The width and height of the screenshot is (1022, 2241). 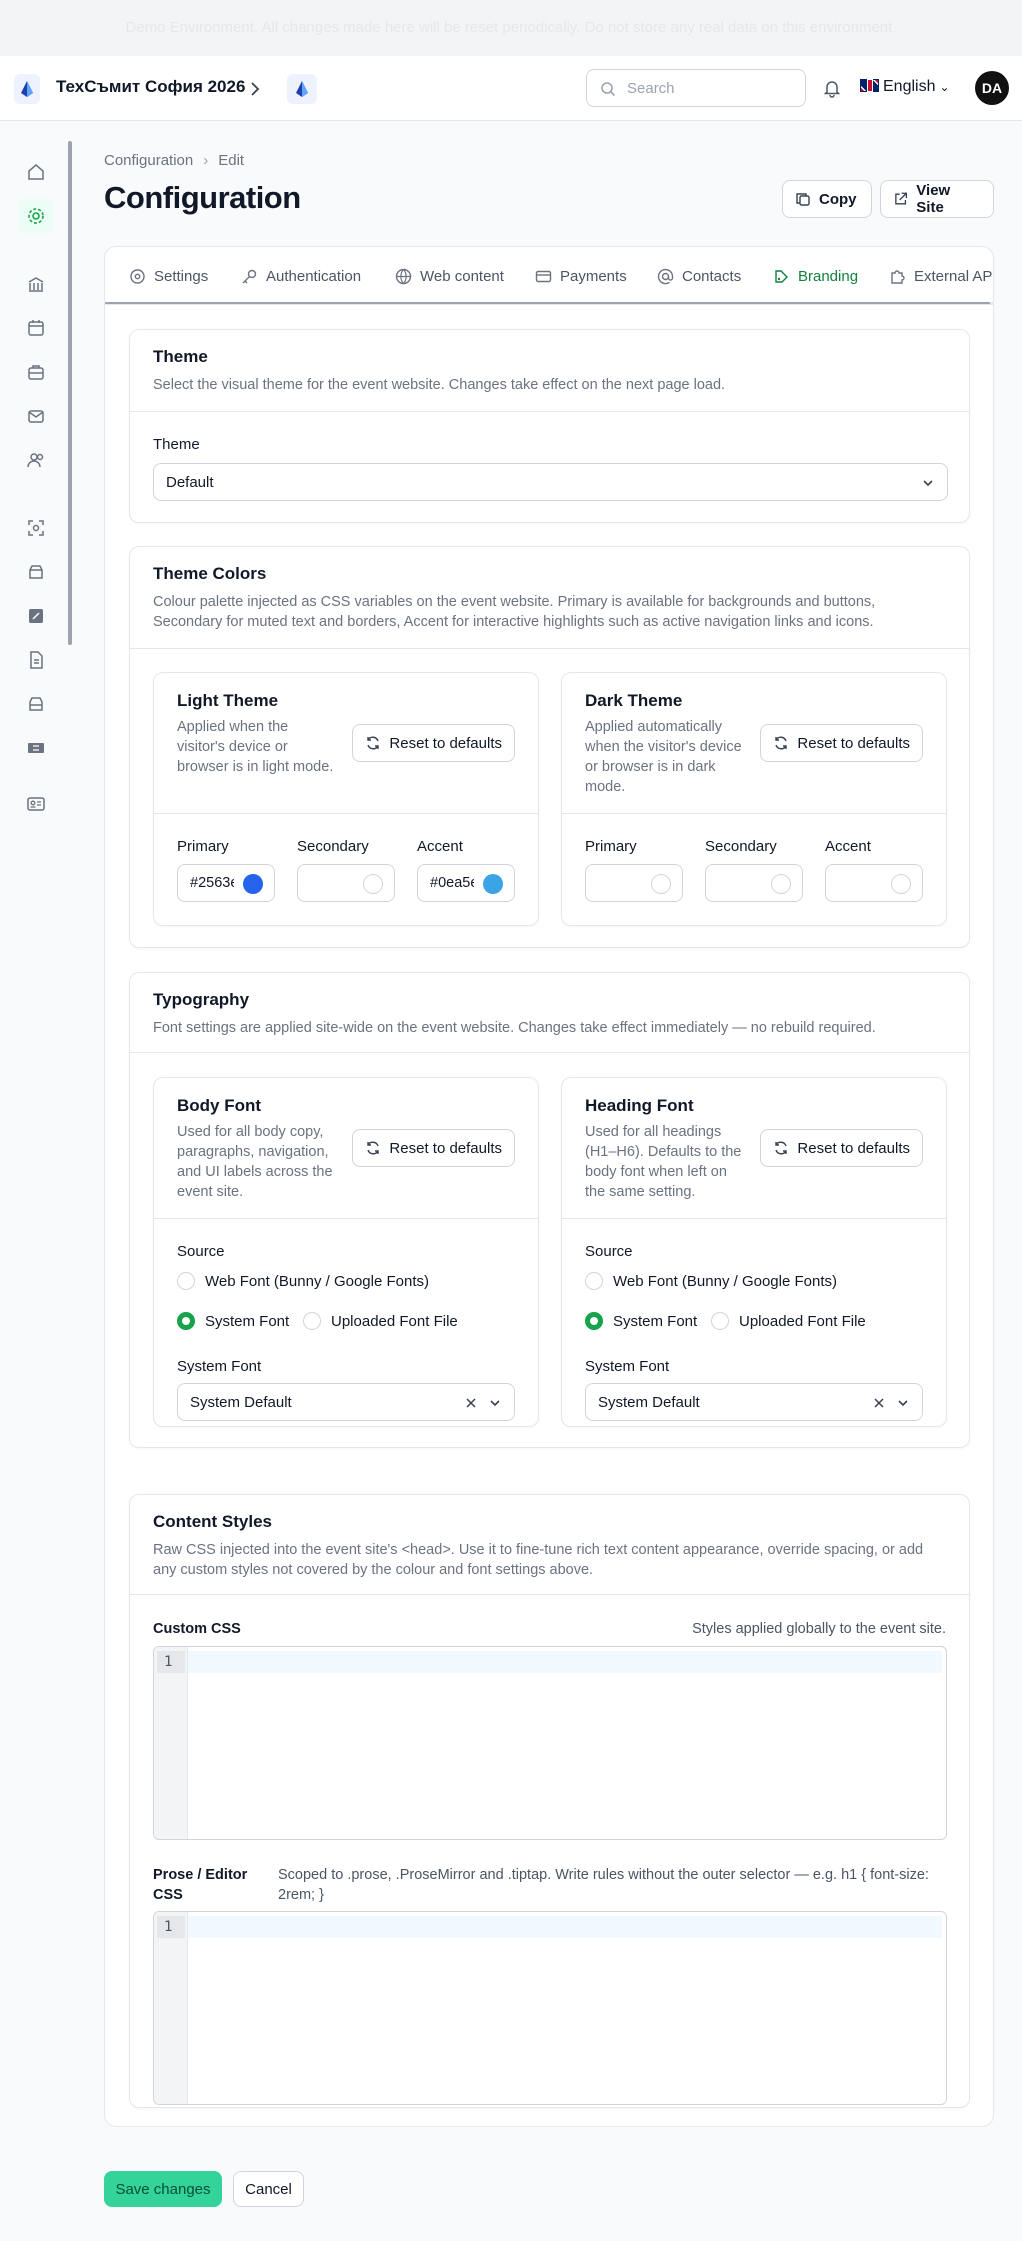 I want to click on theme-select: Default, so click(x=550, y=482).